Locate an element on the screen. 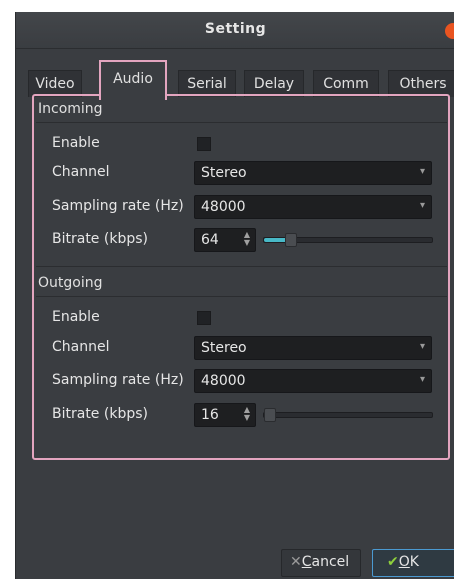 The height and width of the screenshot is (579, 454). tab-others: Others is located at coordinates (421, 83).